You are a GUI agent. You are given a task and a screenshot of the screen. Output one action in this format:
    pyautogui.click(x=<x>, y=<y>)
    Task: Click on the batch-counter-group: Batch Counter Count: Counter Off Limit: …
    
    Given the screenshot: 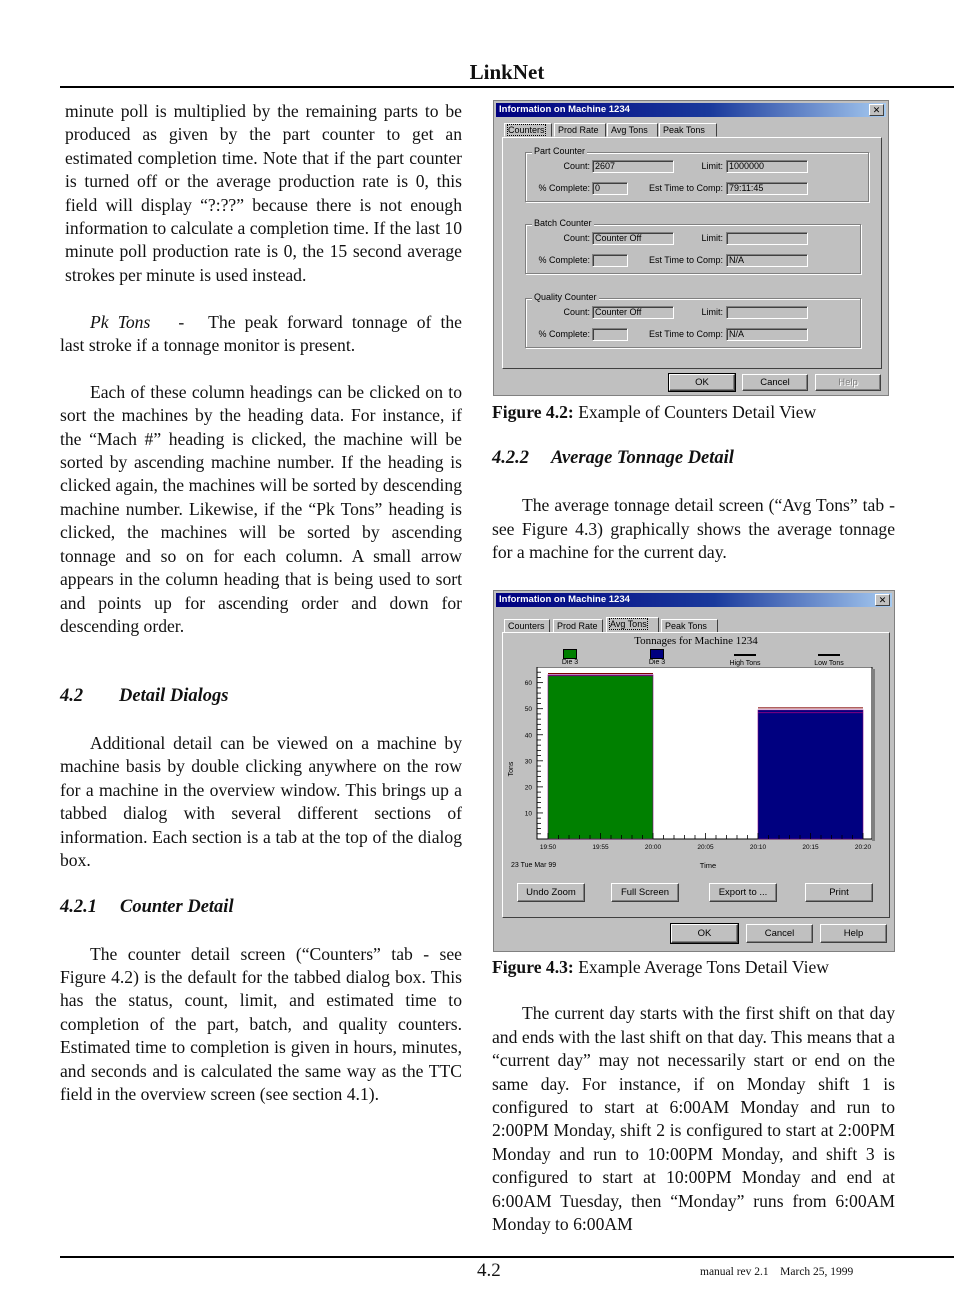 What is the action you would take?
    pyautogui.click(x=693, y=246)
    